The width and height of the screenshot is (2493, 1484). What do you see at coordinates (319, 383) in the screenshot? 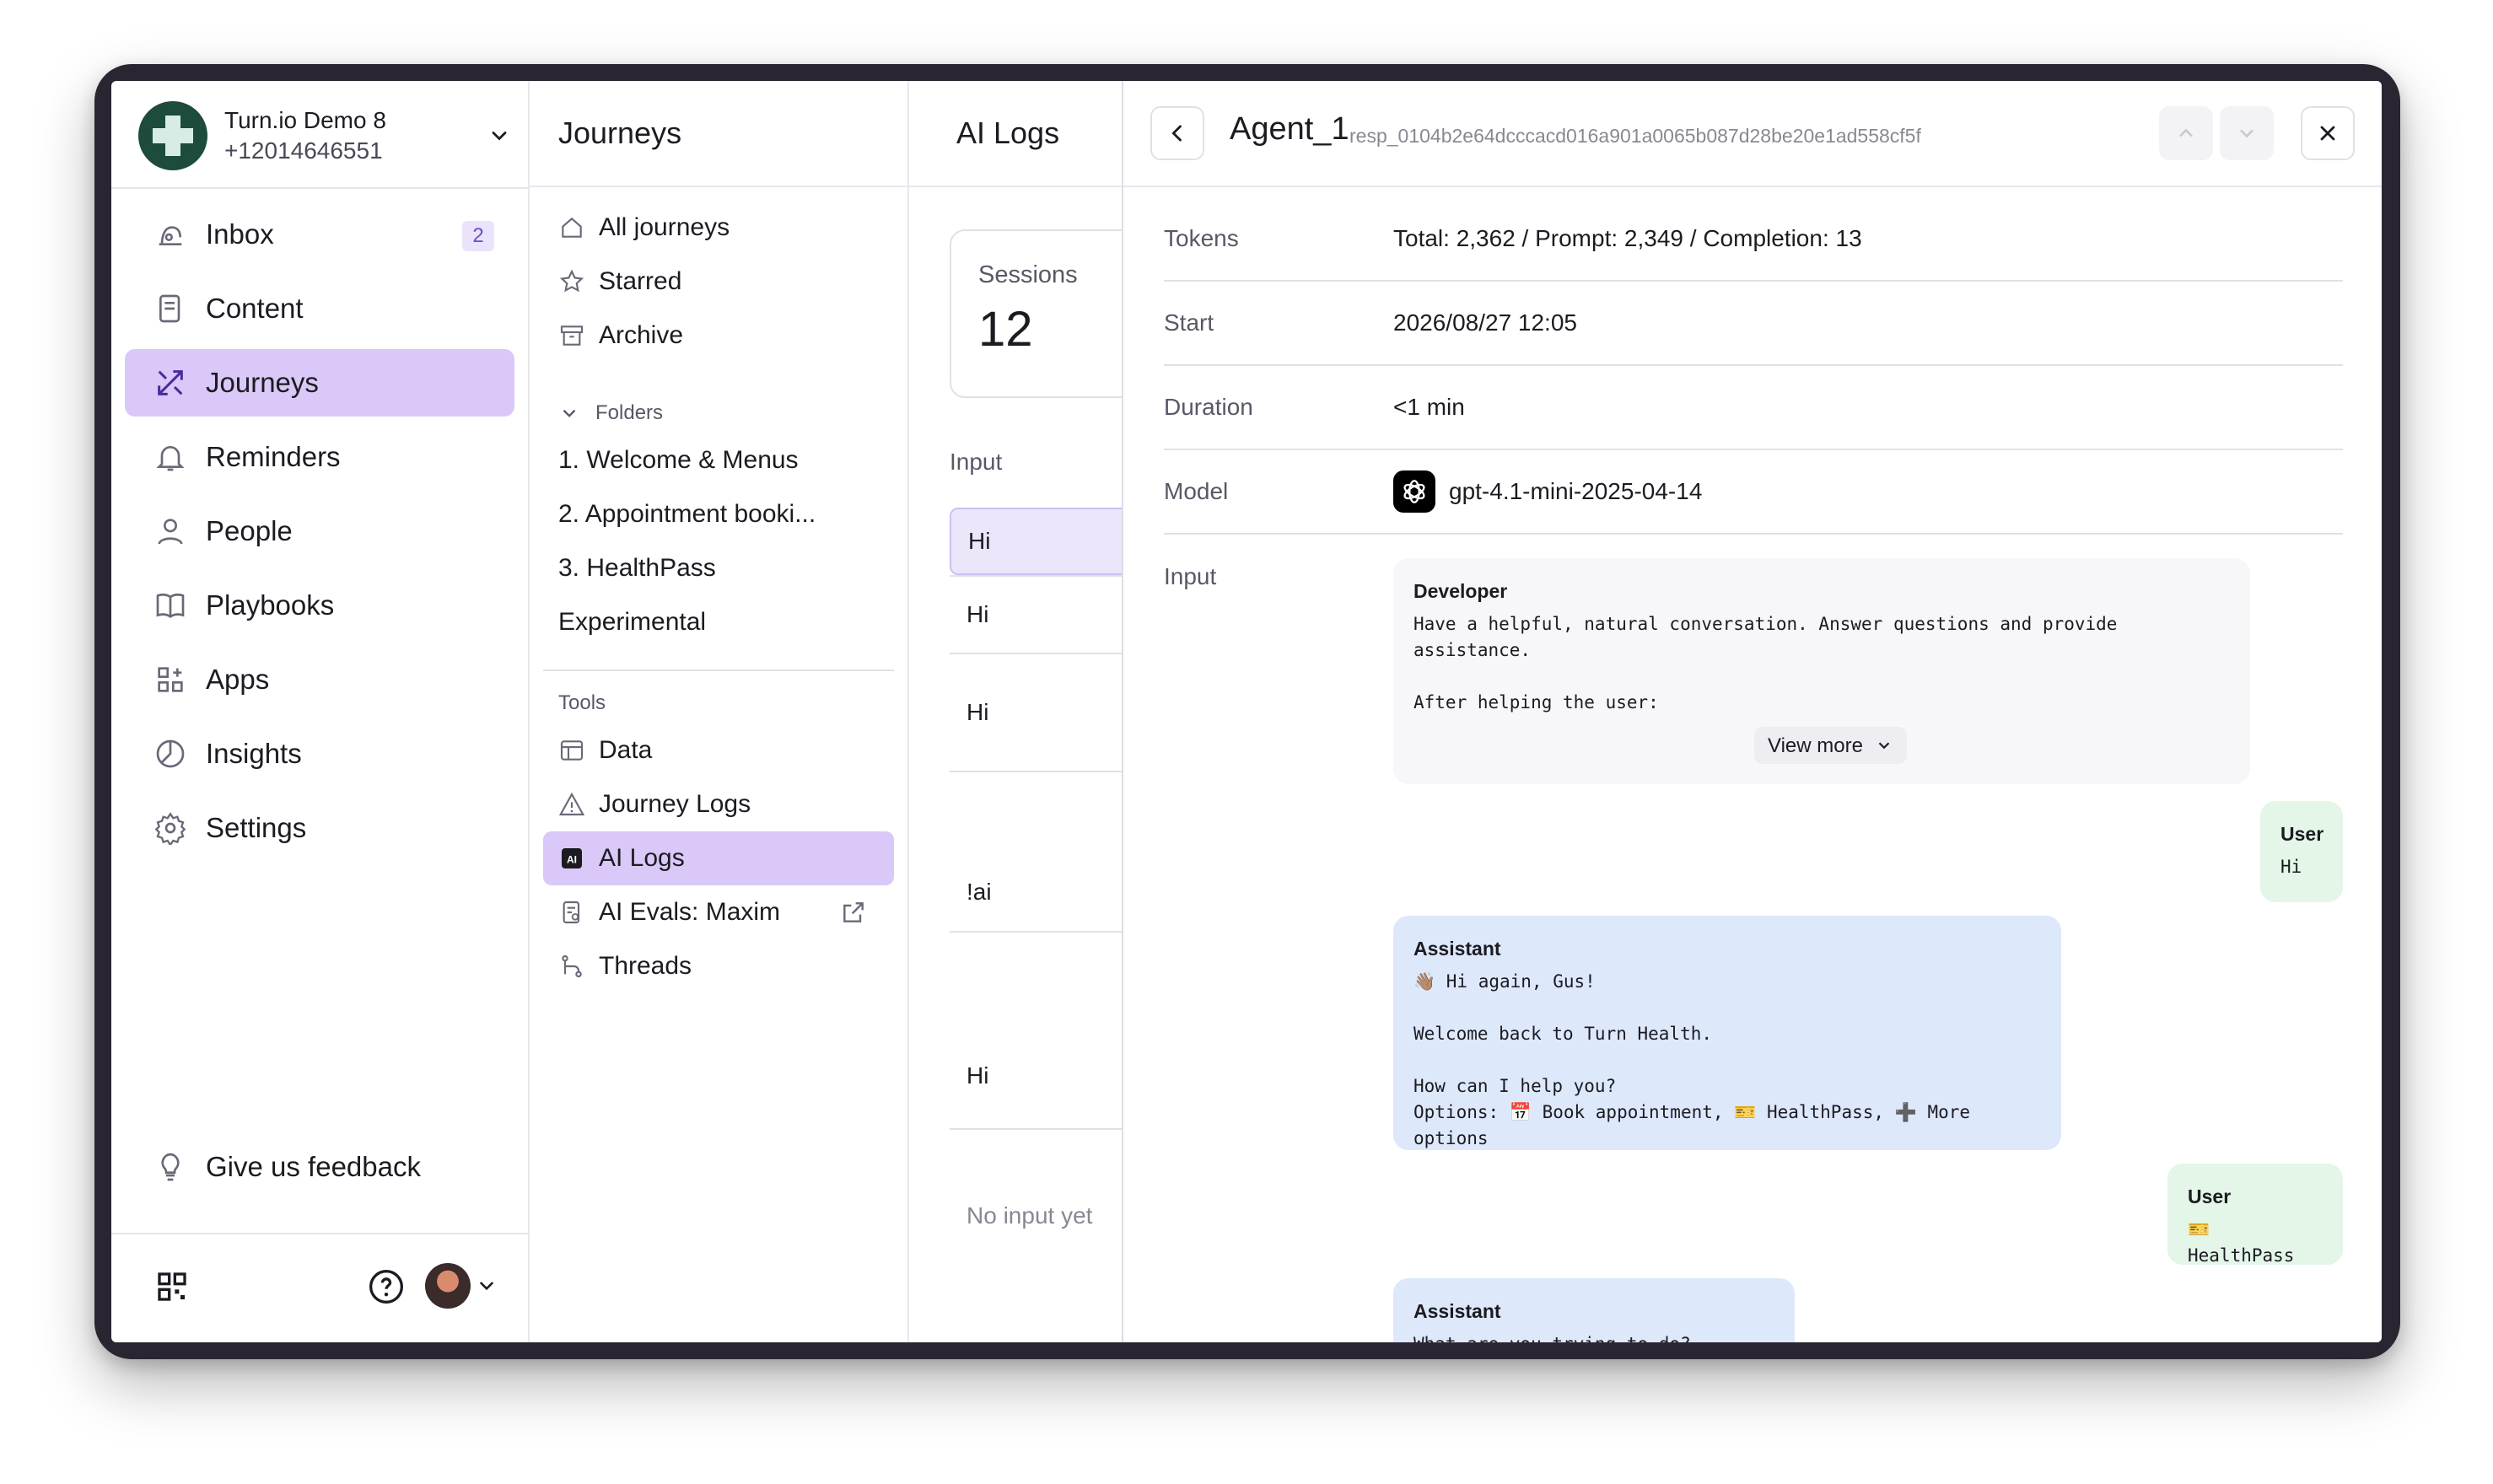
I see `nav-item-journeys: Journeys` at bounding box center [319, 383].